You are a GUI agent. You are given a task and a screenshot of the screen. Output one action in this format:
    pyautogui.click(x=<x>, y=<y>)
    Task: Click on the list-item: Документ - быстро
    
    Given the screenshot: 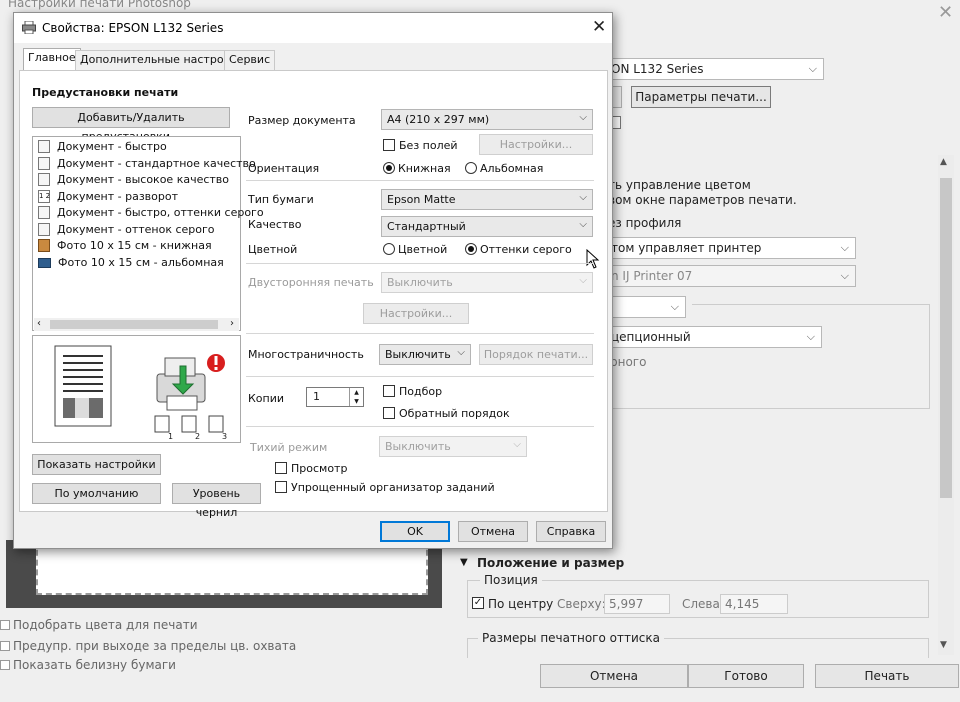 What is the action you would take?
    pyautogui.click(x=102, y=146)
    